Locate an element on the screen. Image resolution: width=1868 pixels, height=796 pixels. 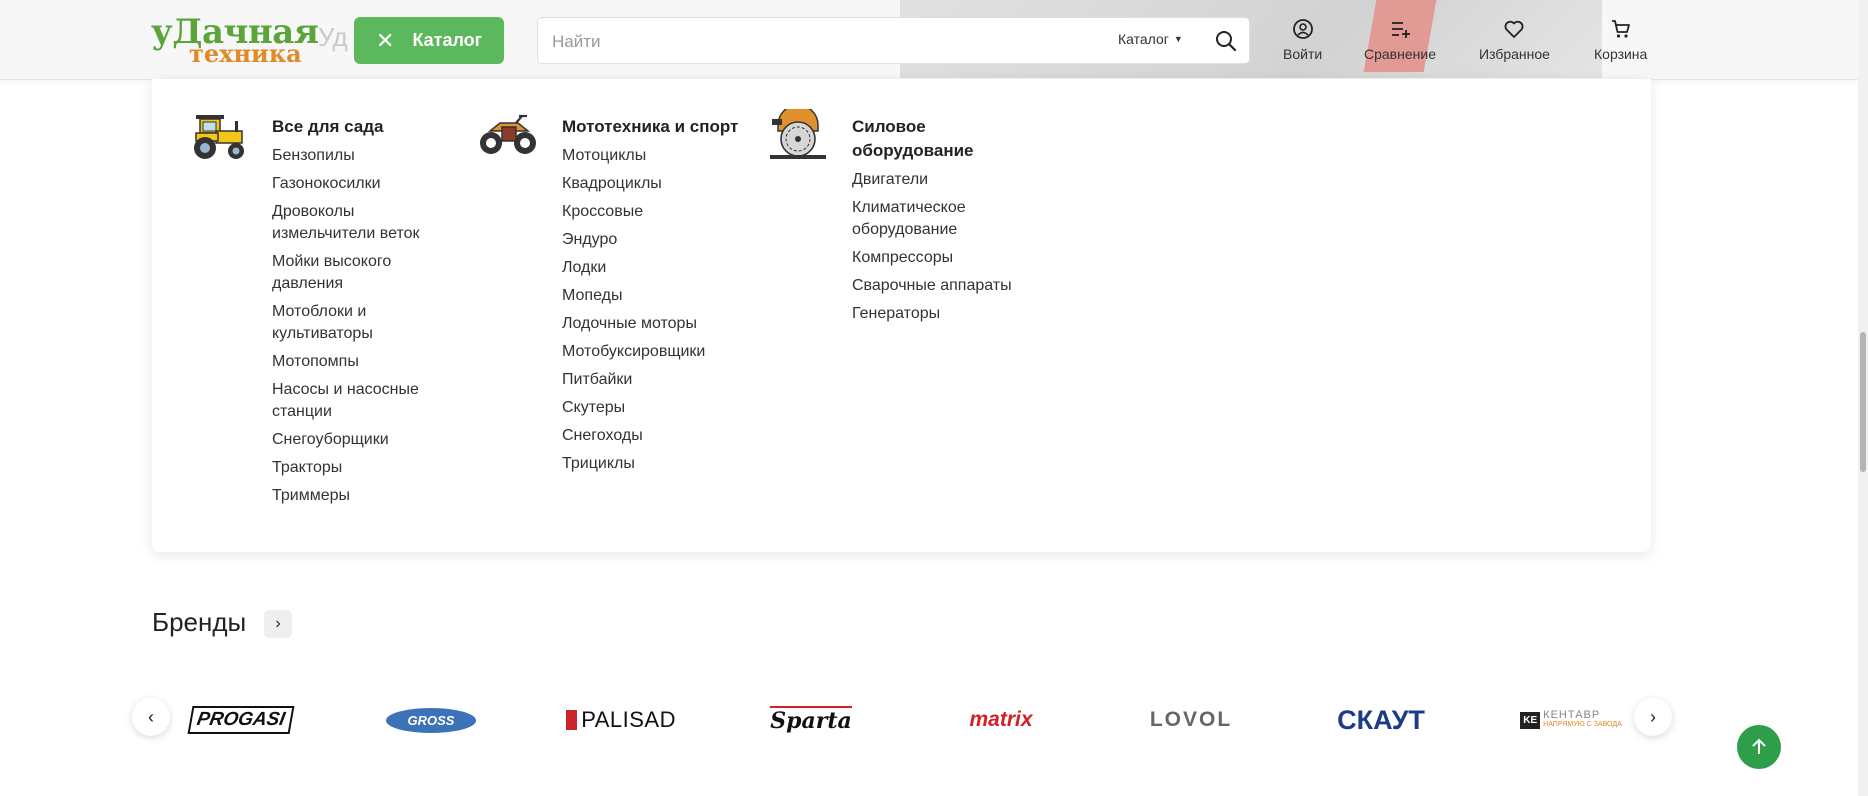
catalog-link: Мопеды is located at coordinates (657, 296).